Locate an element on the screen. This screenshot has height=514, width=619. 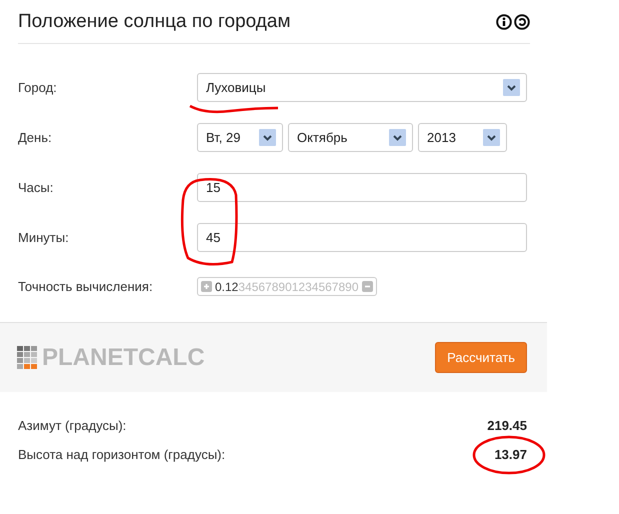
field-label: День: is located at coordinates (35, 137).